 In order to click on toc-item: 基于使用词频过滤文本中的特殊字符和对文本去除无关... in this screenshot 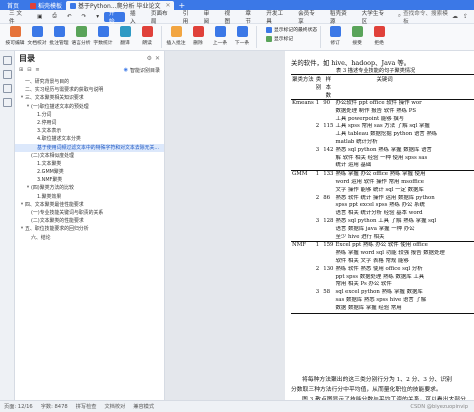, I will do `click(89, 147)`.